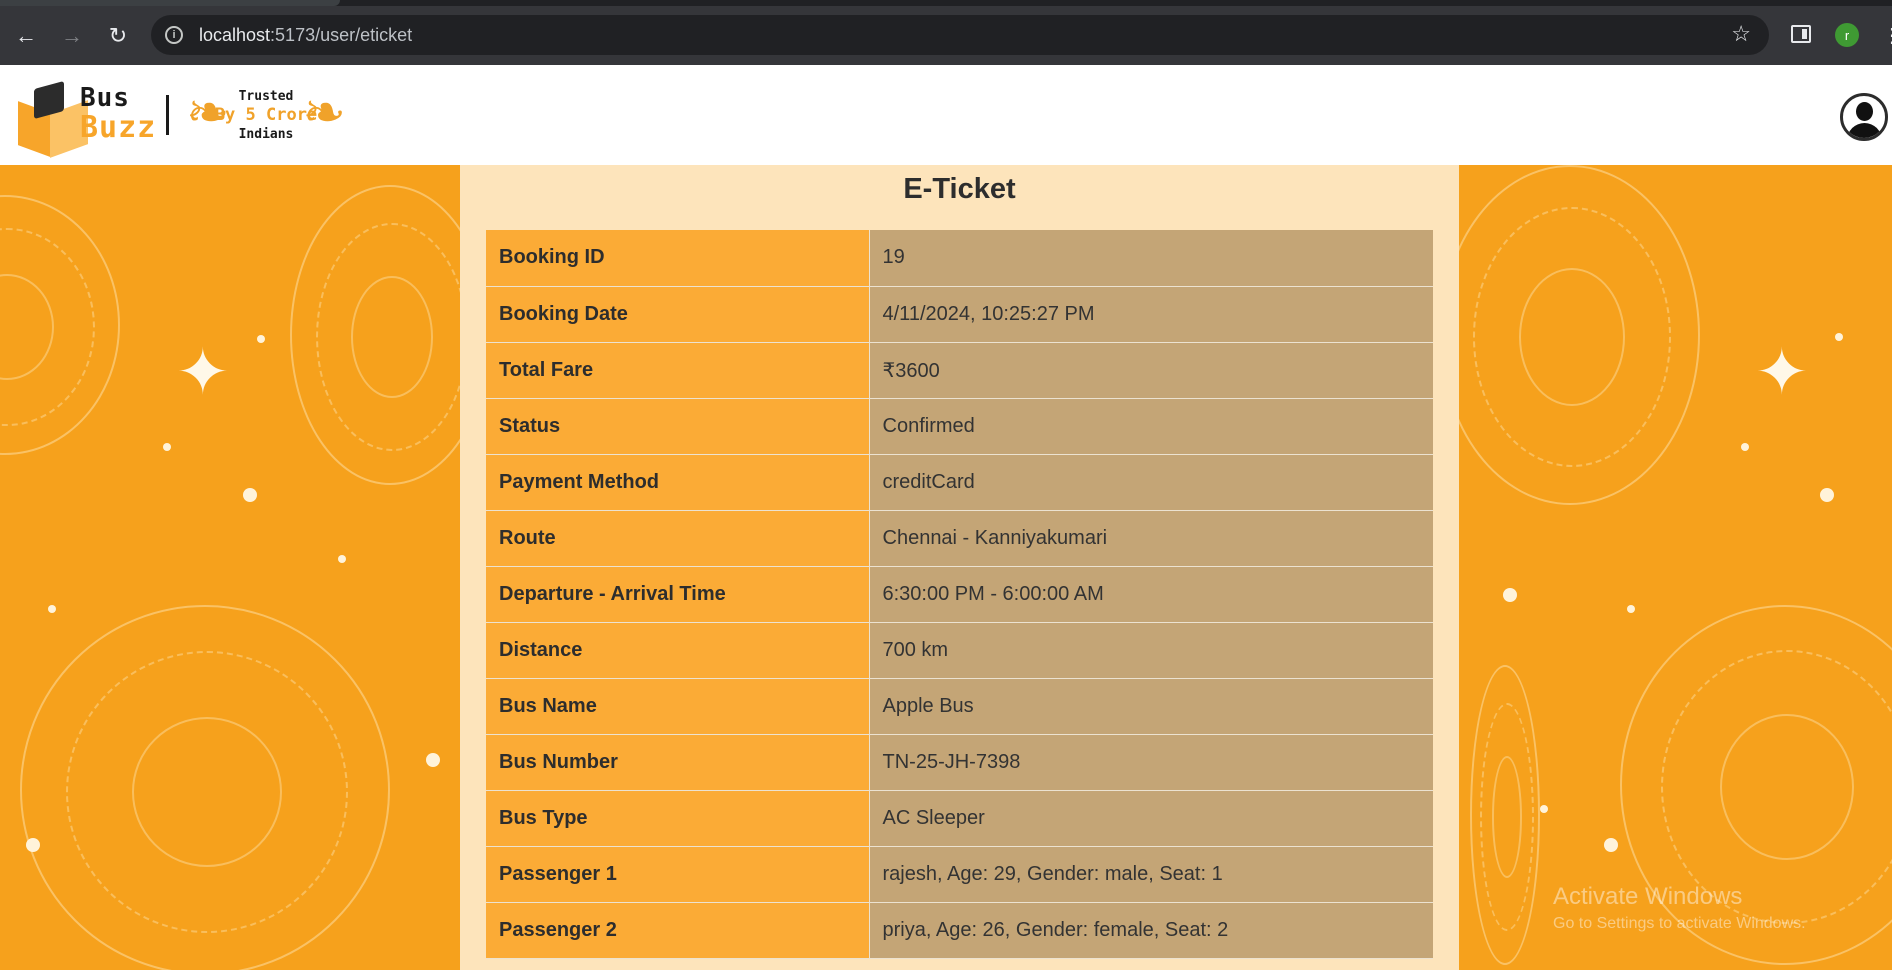  Describe the element at coordinates (266, 96) in the screenshot. I see `badge-line-1: Trusted` at that location.